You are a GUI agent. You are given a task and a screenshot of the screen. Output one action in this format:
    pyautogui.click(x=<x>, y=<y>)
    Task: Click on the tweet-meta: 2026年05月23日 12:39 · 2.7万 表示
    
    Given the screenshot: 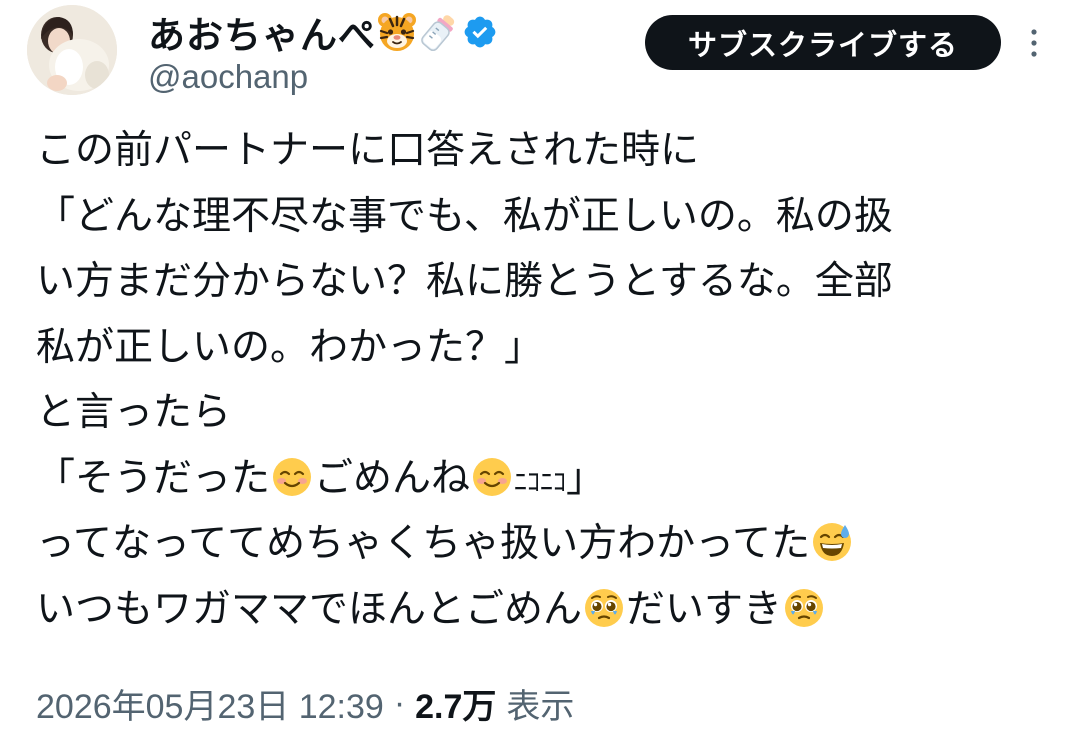 What is the action you would take?
    pyautogui.click(x=305, y=703)
    